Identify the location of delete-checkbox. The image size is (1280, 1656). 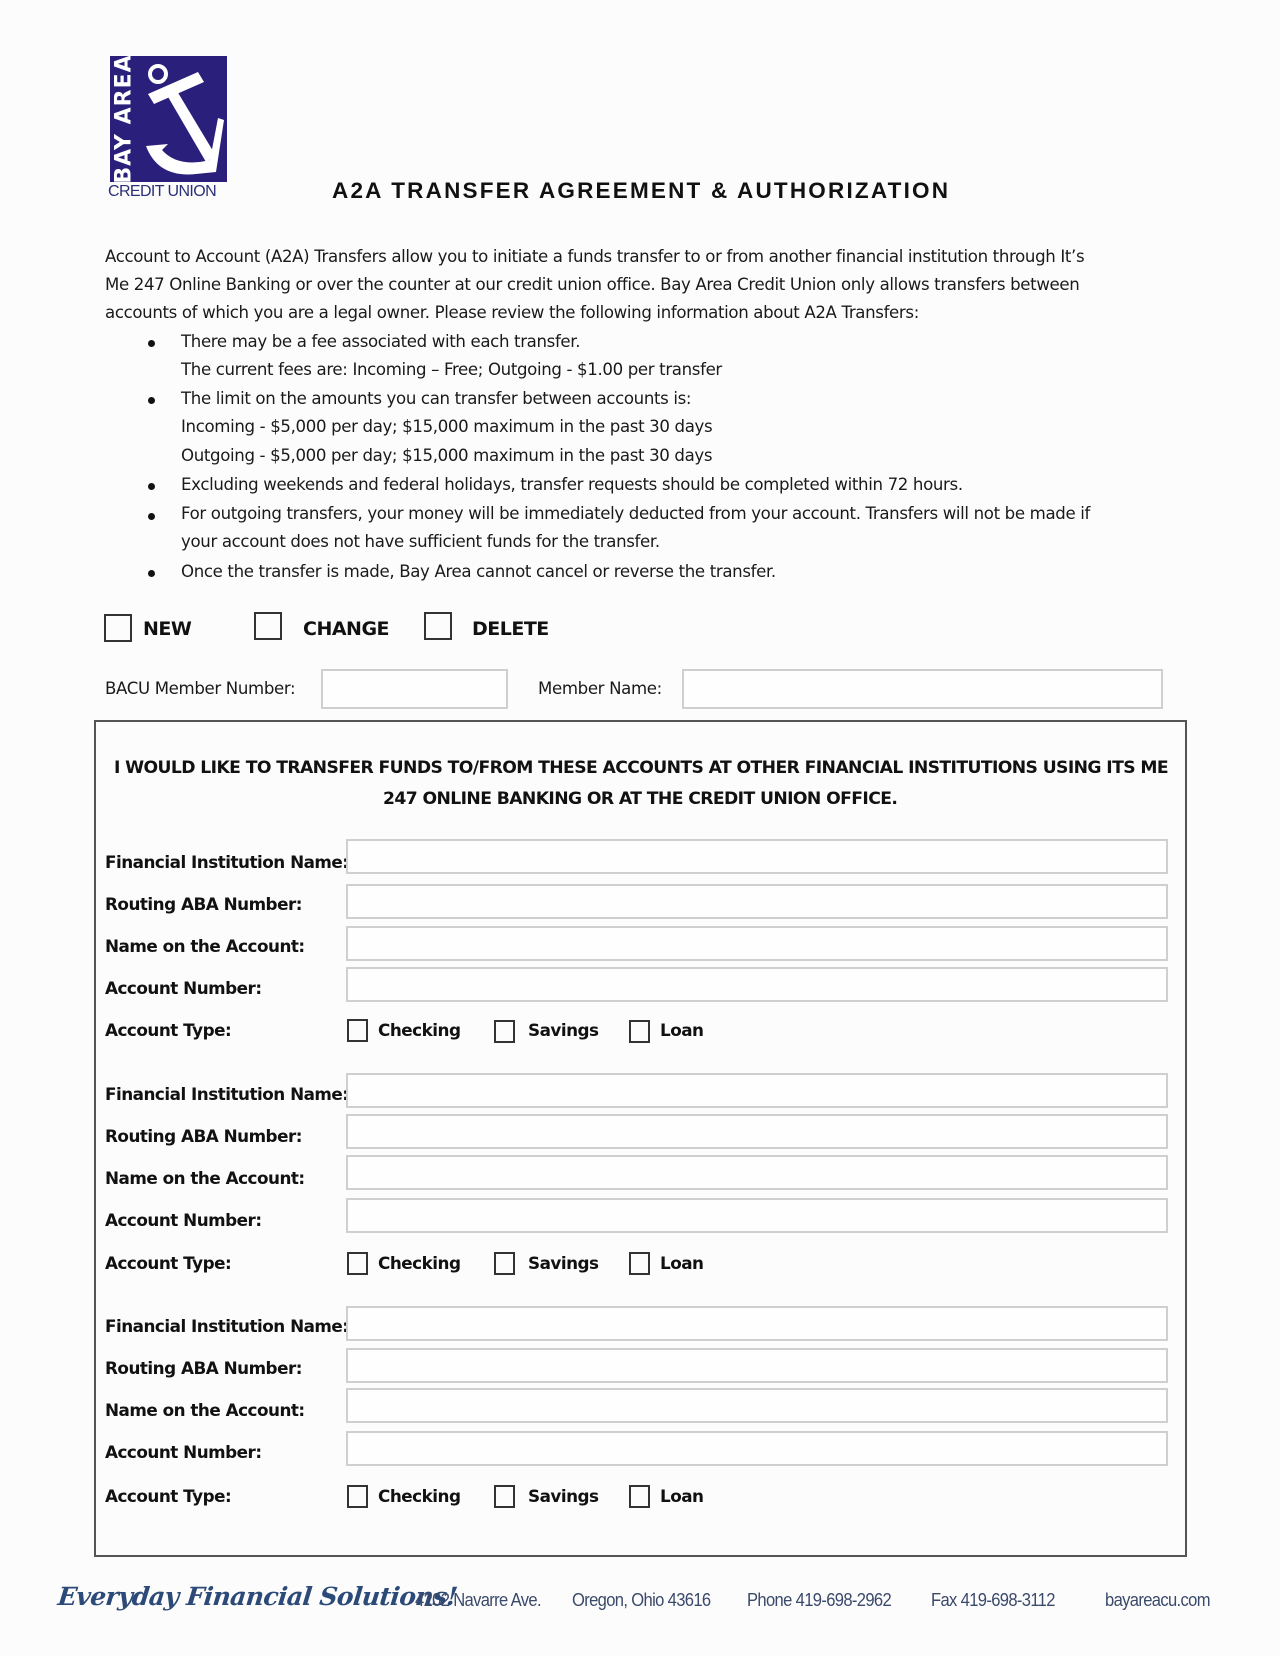
(438, 626).